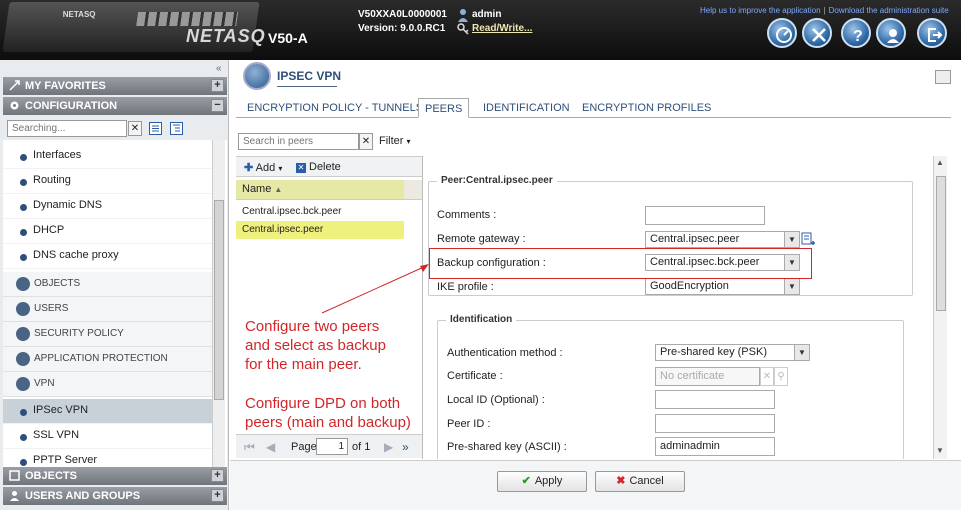 This screenshot has width=961, height=510. I want to click on ike-profile-select: GoodEncryption ▼, so click(722, 286).